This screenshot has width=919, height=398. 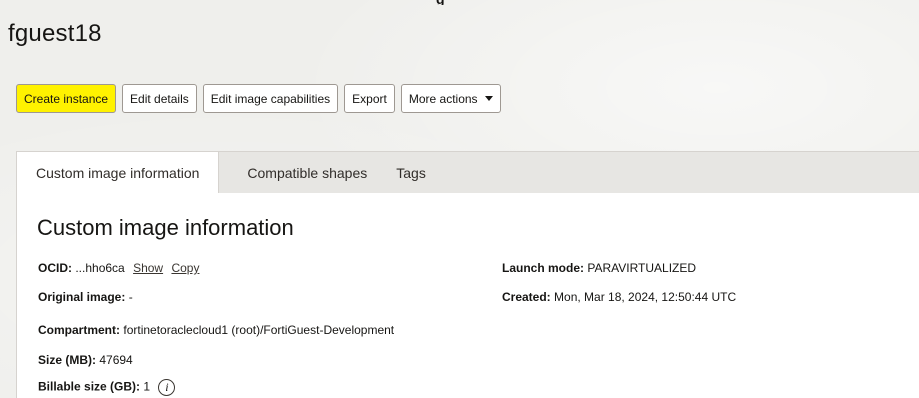 I want to click on size-field: Size (MB): 47694, so click(x=85, y=360).